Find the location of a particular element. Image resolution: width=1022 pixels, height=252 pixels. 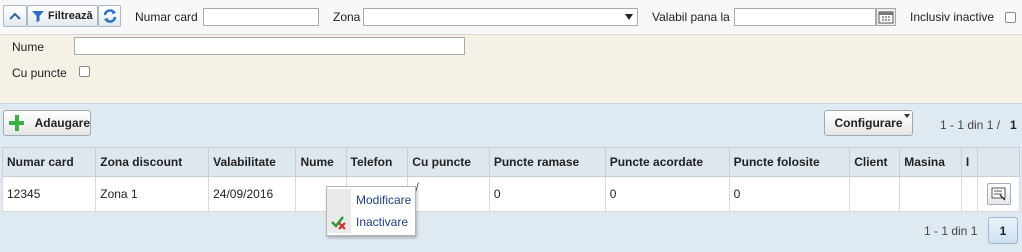

zone-label: Zona is located at coordinates (347, 17).